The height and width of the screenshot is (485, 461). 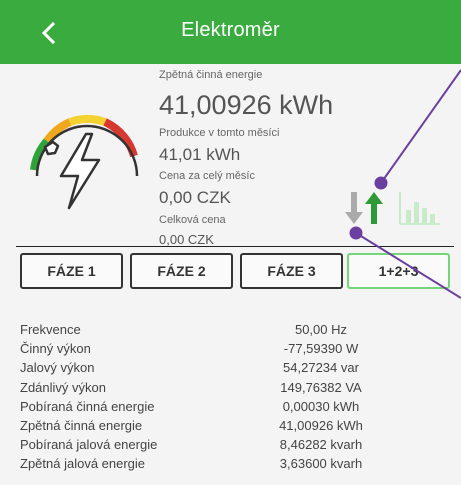 I want to click on table-row: Činný výkon -77,59390 W, so click(x=230, y=350).